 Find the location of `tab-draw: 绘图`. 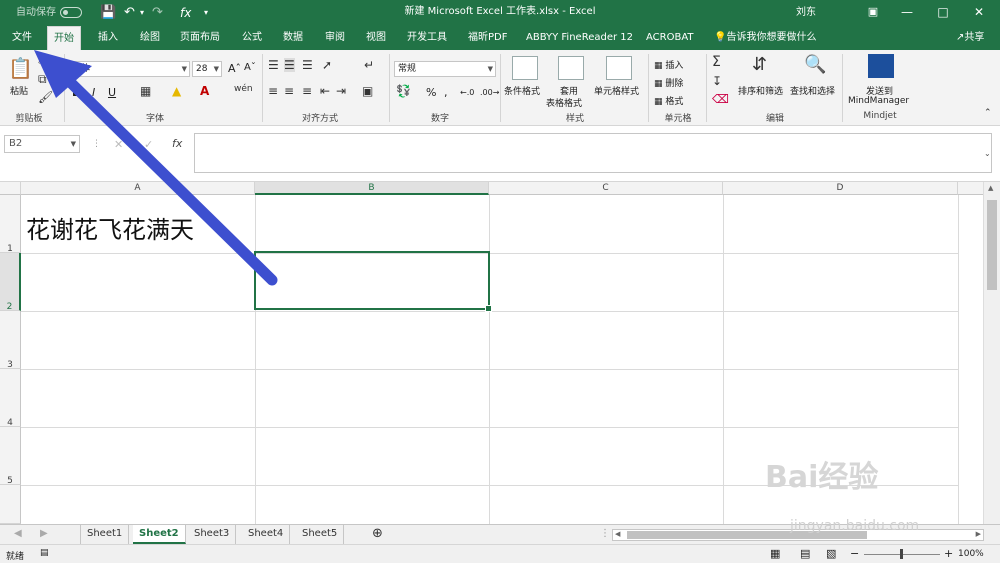

tab-draw: 绘图 is located at coordinates (150, 38).